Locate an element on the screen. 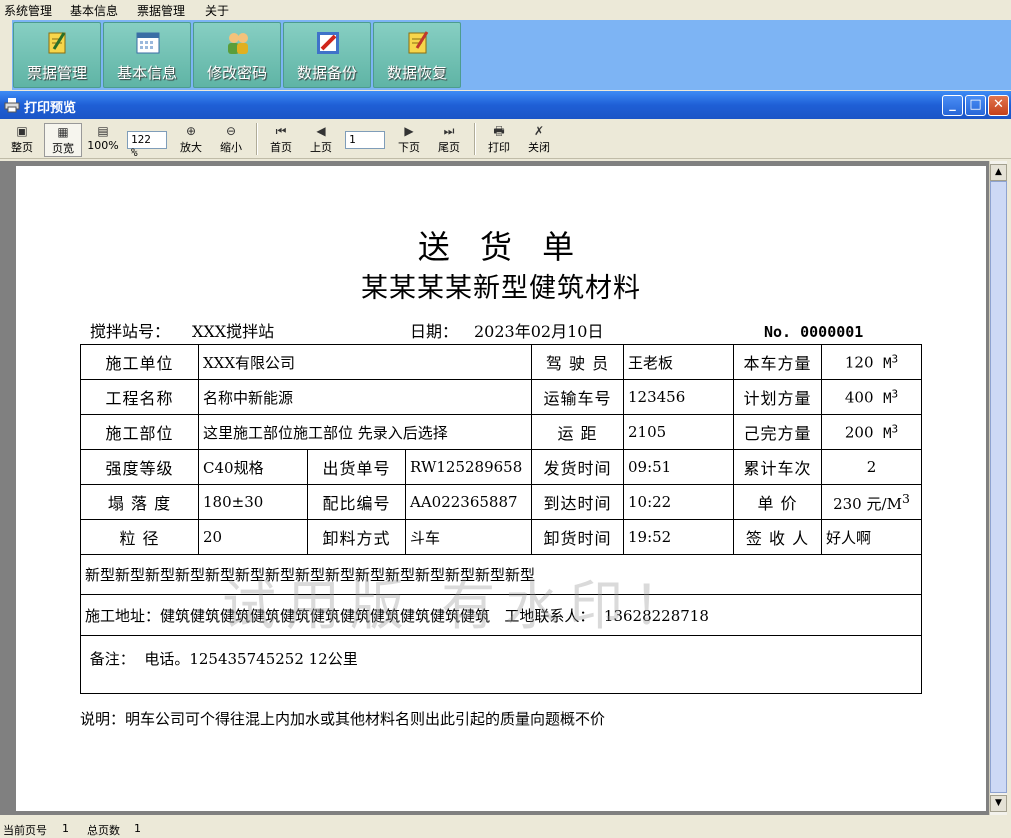  zoom-in-icon: ⊕ is located at coordinates (191, 131).